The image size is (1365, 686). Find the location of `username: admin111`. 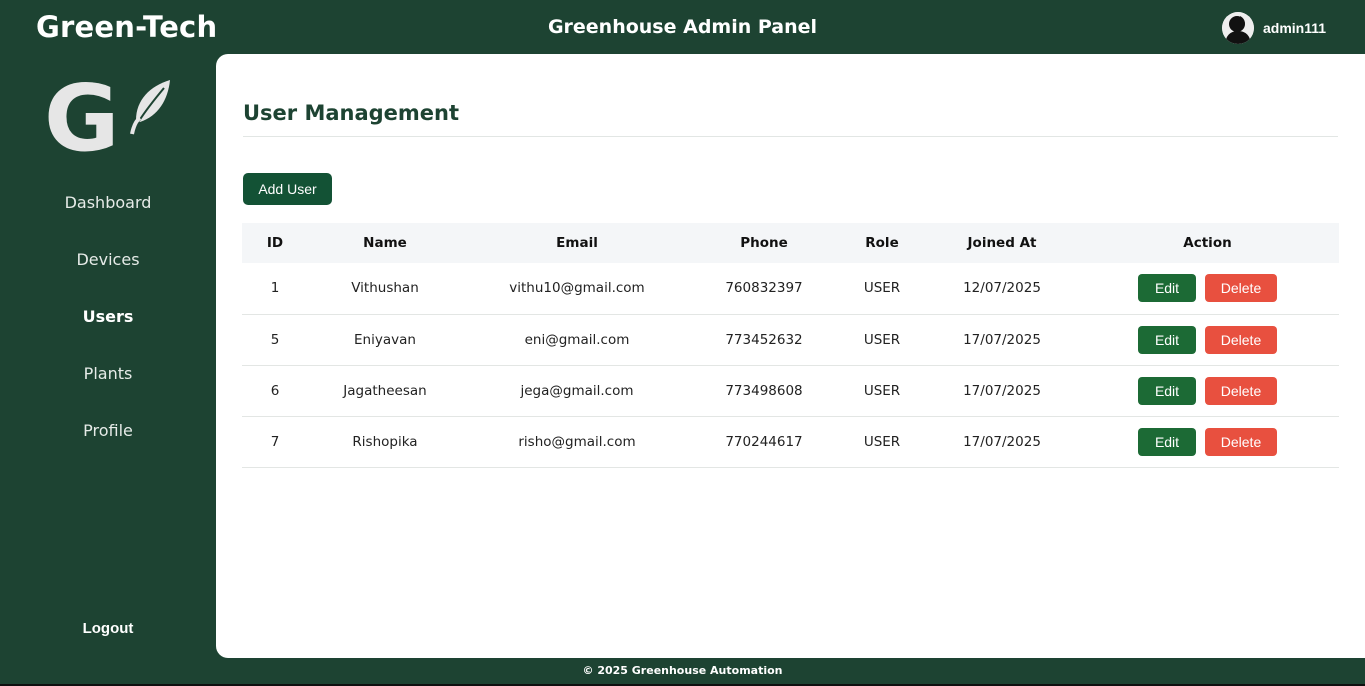

username: admin111 is located at coordinates (1295, 28).